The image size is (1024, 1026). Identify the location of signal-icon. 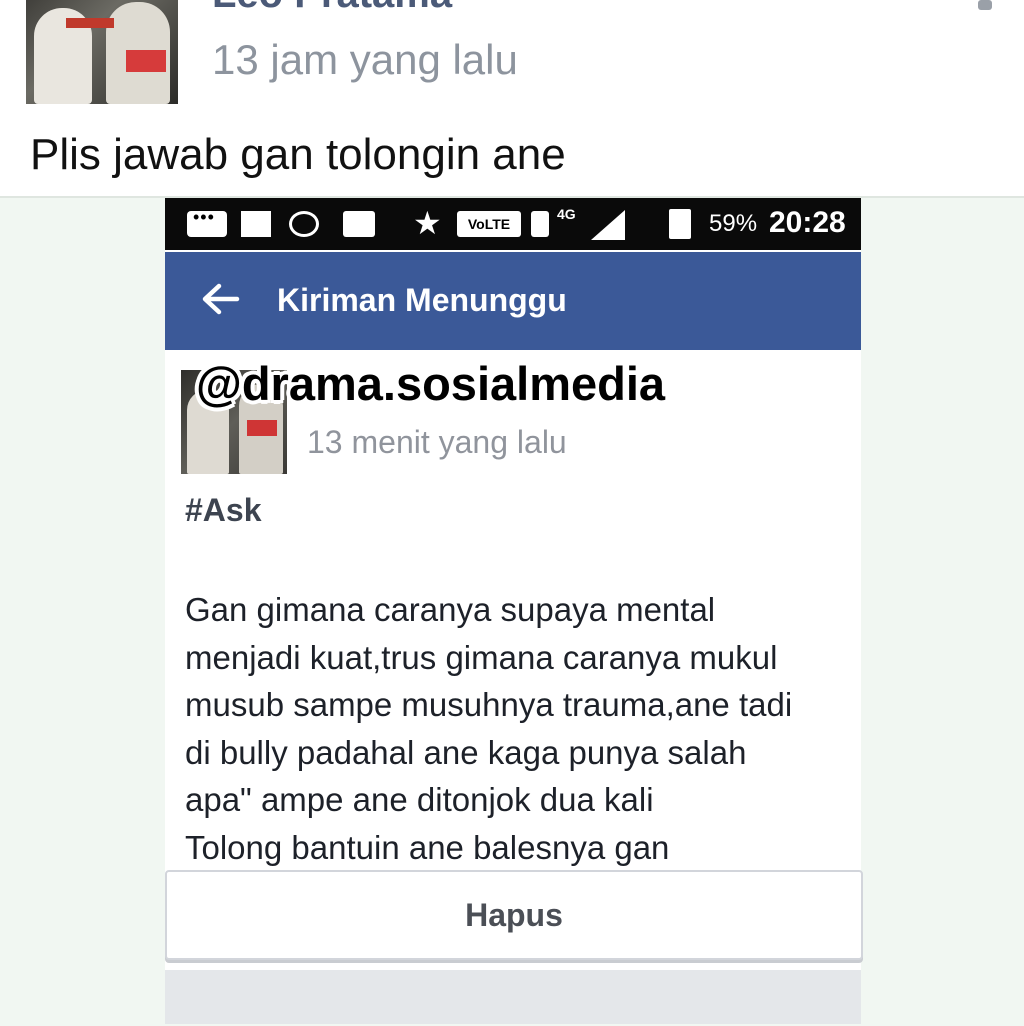
(608, 225).